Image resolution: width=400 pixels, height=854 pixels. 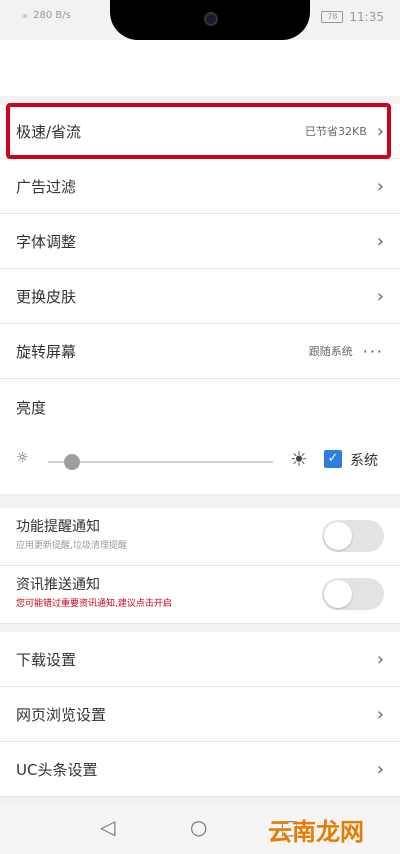 I want to click on home-icon: ○, so click(x=198, y=827).